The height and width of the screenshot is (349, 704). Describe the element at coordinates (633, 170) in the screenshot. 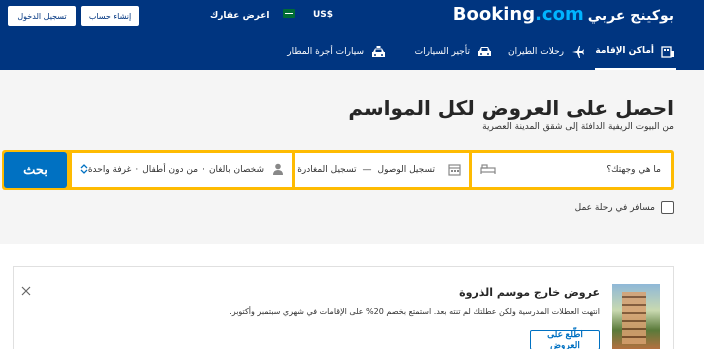

I see `destination-placeholder: ما هي وجهتك؟` at that location.